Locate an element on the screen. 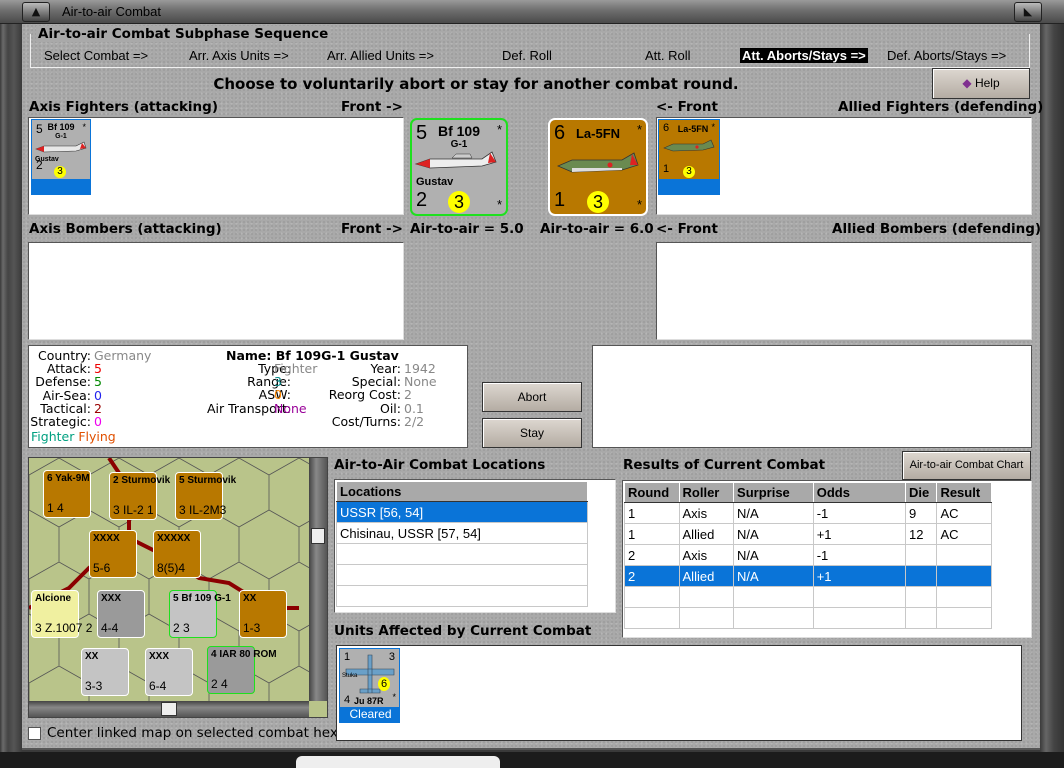  map-unit-counter: XX 3-3 is located at coordinates (105, 672).